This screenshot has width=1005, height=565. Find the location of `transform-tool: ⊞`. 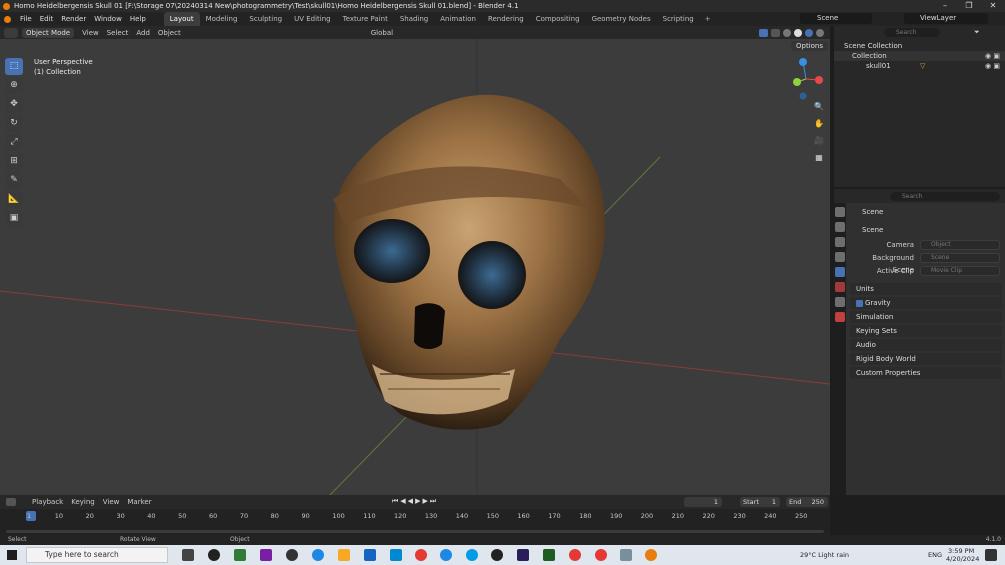

transform-tool: ⊞ is located at coordinates (14, 161).